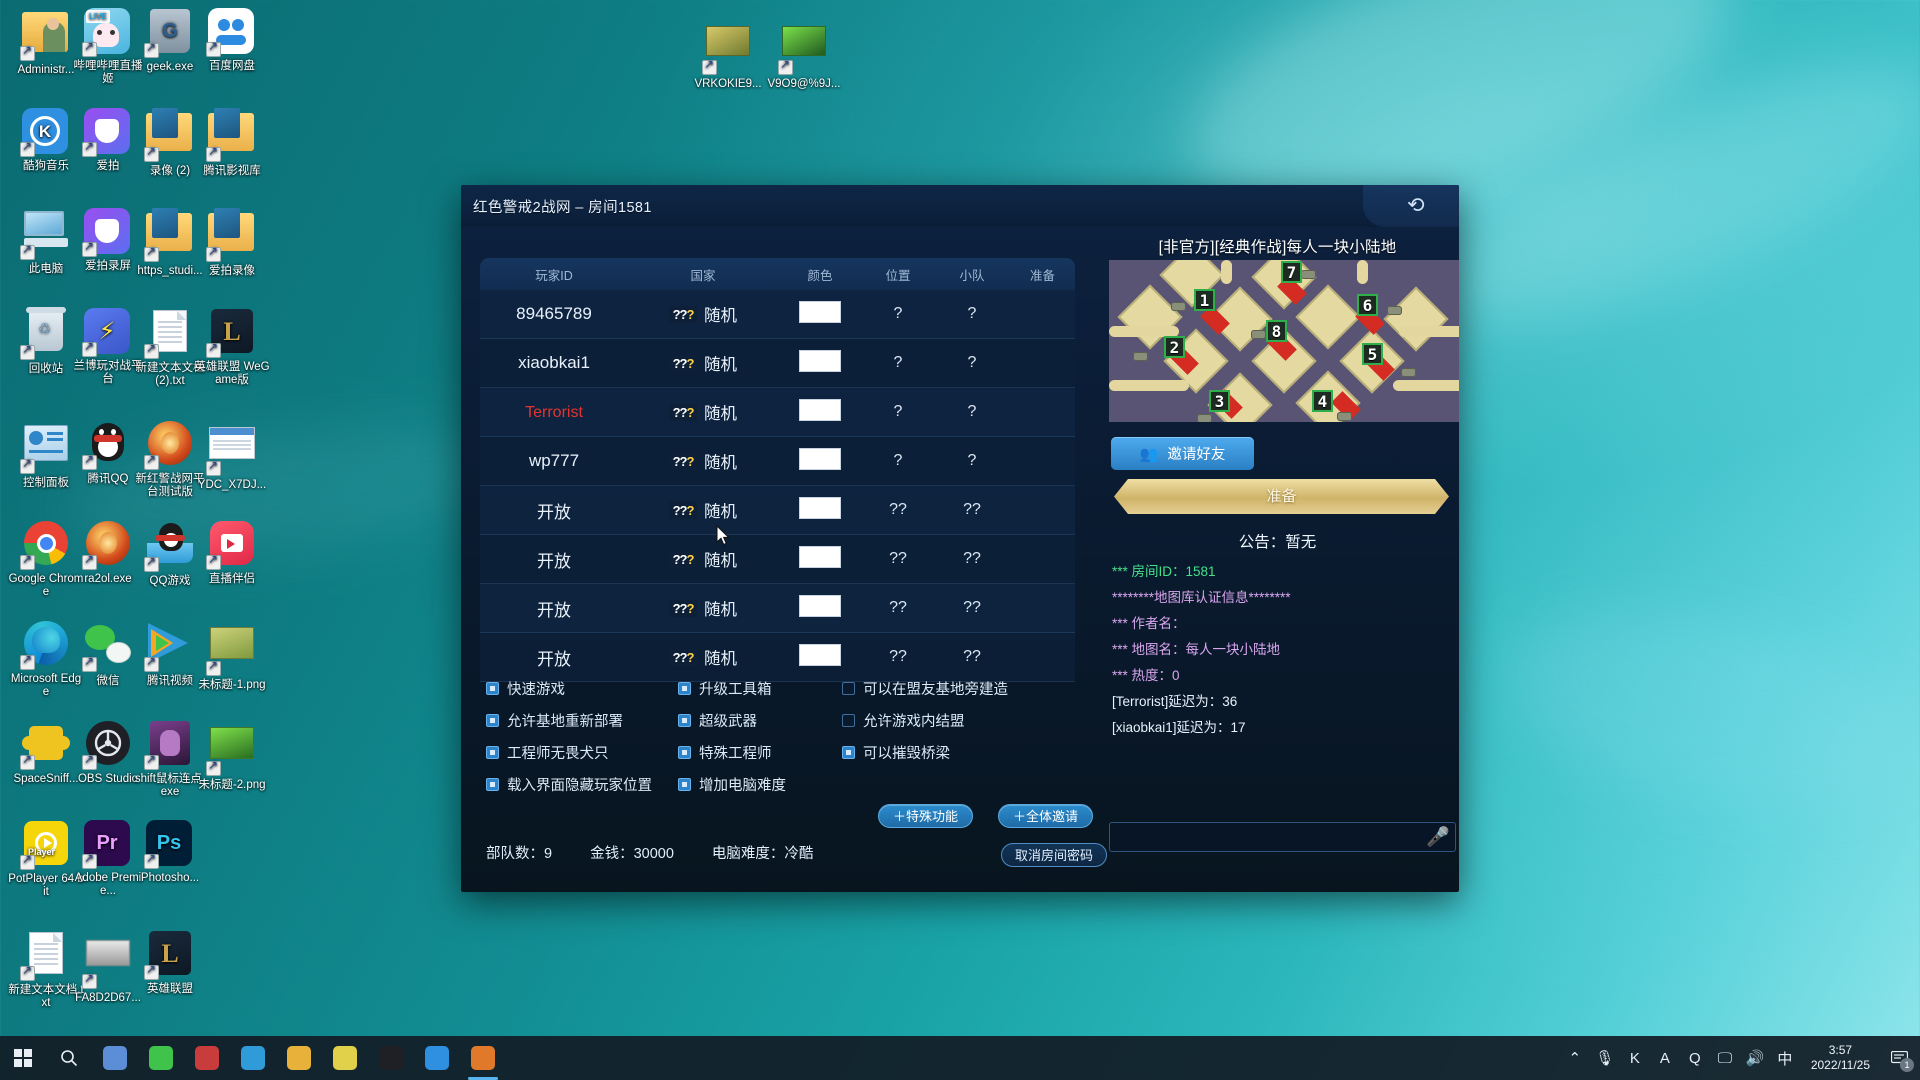 This screenshot has width=1920, height=1080. What do you see at coordinates (754, 784) in the screenshot?
I see `option-checkbox-row: 增加电脑难度` at bounding box center [754, 784].